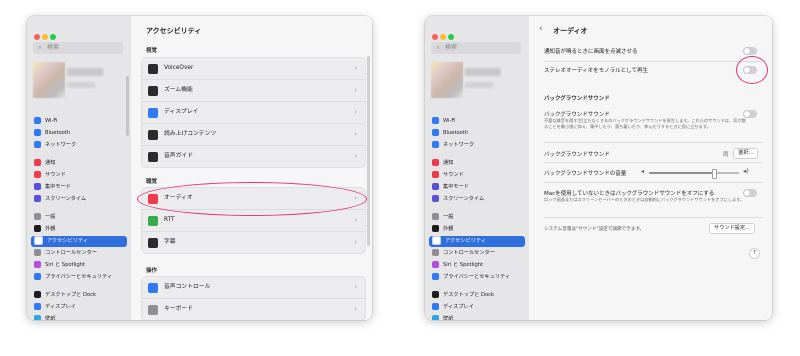  I want to click on main-scrollbar, so click(368, 151).